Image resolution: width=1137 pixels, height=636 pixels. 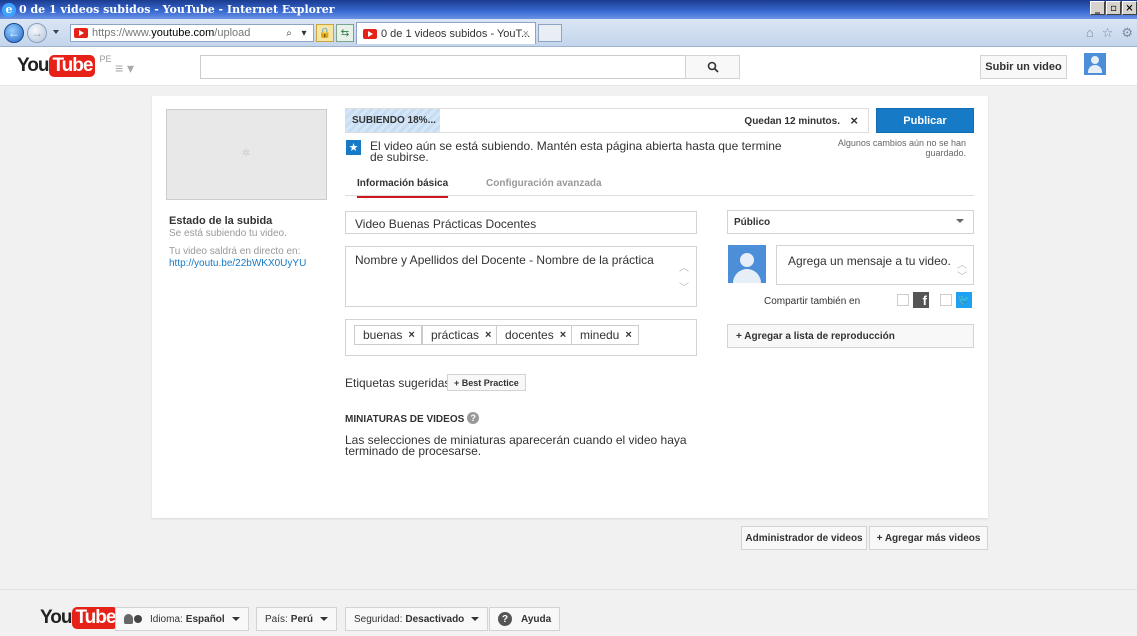 I want to click on twitter-share-checkbox, so click(x=946, y=300).